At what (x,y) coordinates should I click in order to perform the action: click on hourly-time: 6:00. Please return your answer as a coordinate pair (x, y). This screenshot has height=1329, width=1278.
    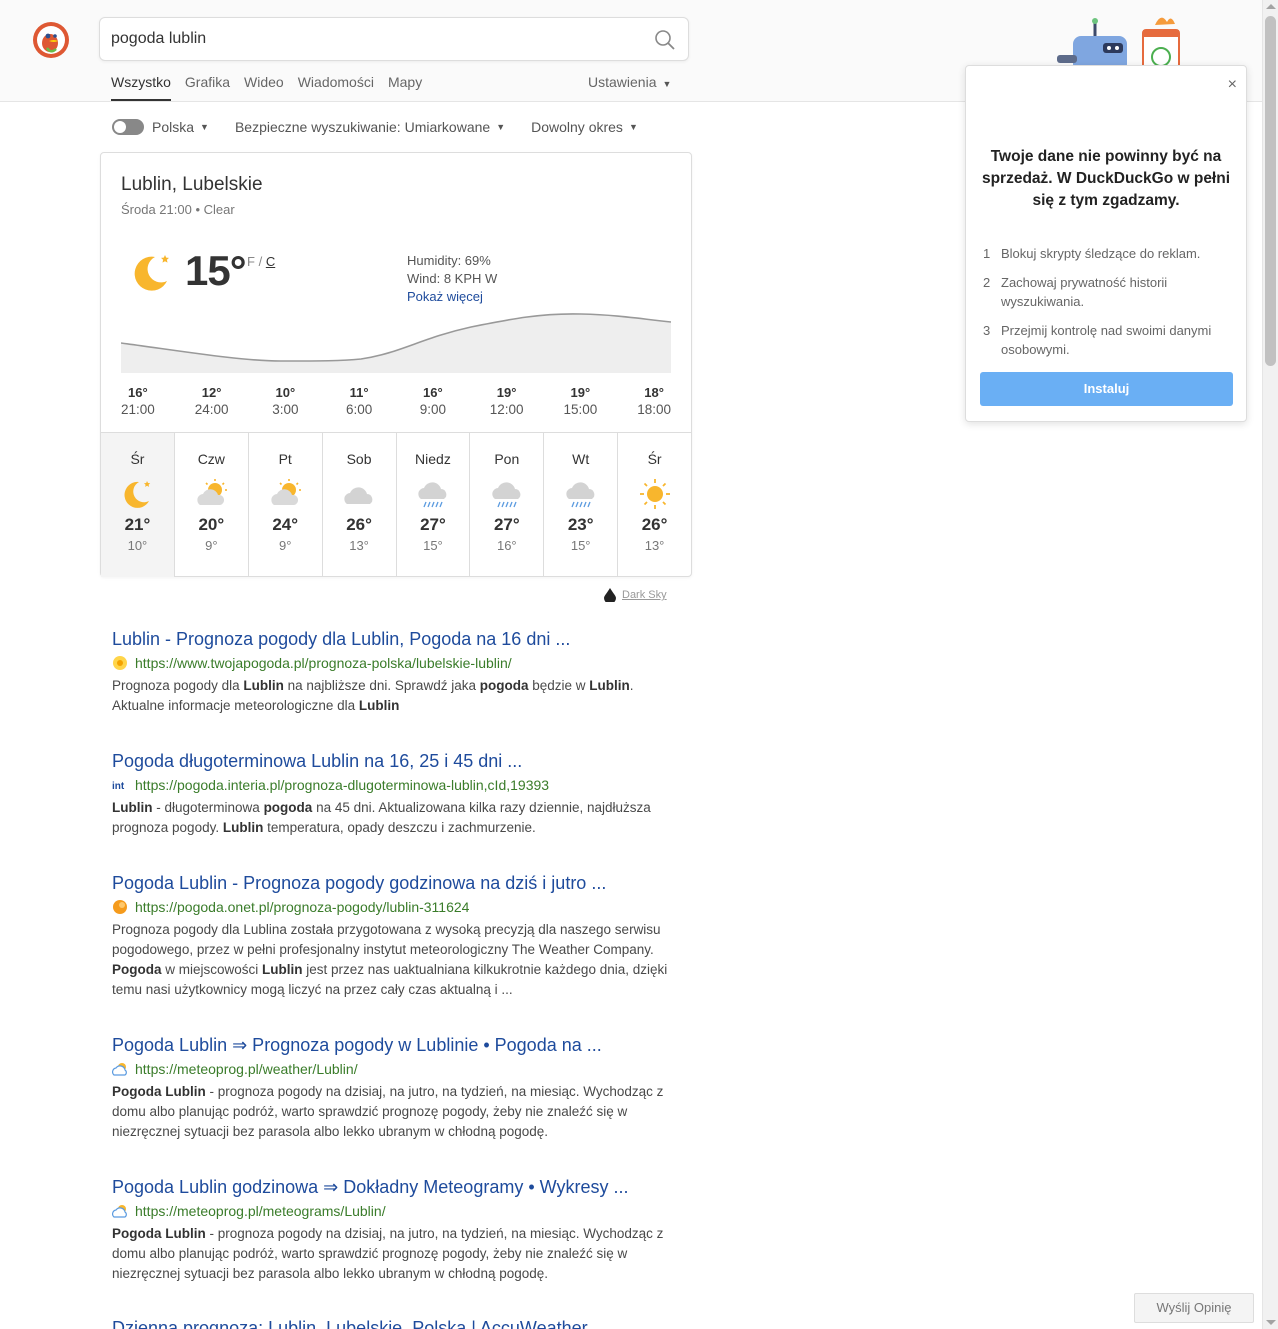
    Looking at the image, I should click on (359, 409).